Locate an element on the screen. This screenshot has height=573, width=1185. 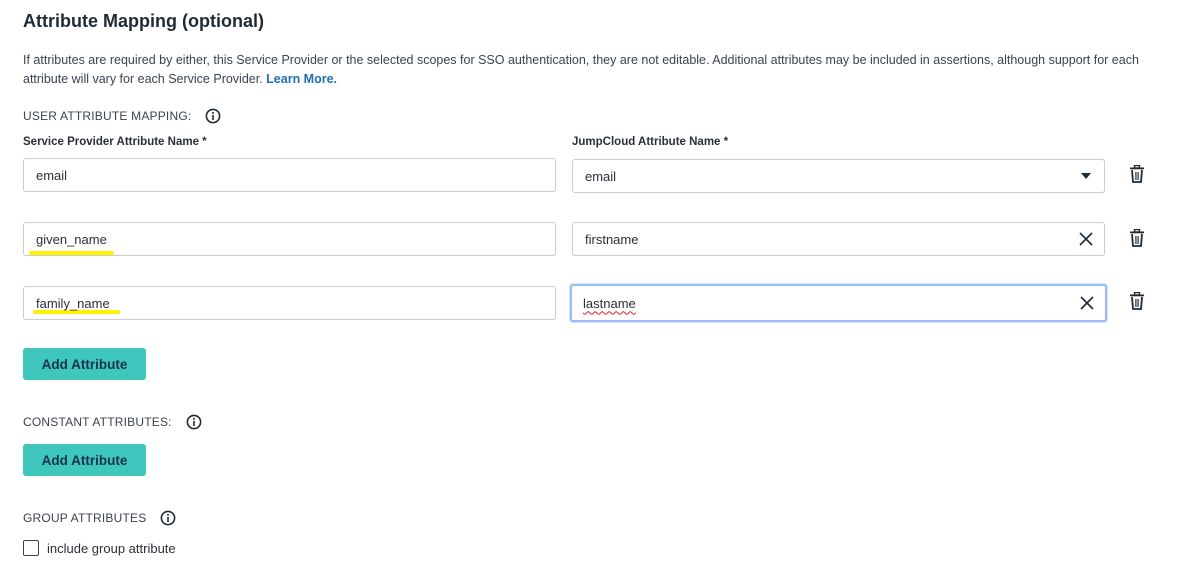
jc-attribute-value: firstname is located at coordinates (612, 239).